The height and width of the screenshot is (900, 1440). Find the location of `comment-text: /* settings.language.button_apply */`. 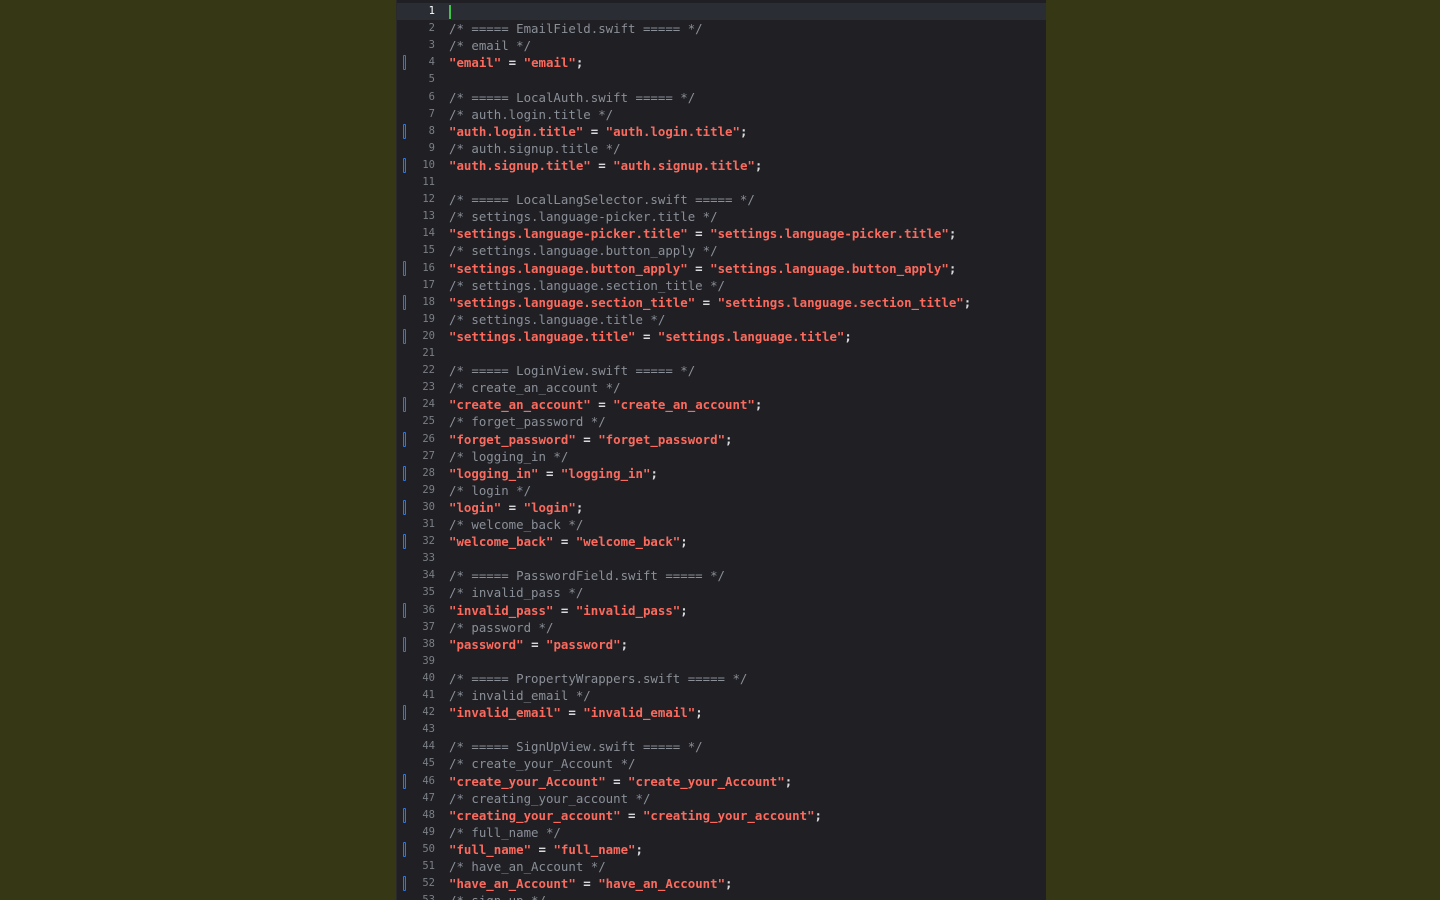

comment-text: /* settings.language.button_apply */ is located at coordinates (583, 251).